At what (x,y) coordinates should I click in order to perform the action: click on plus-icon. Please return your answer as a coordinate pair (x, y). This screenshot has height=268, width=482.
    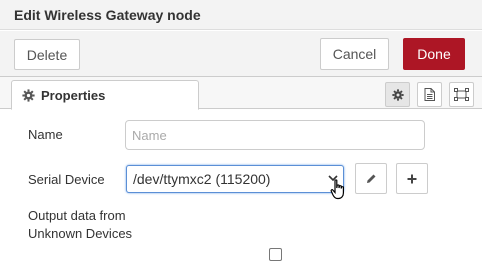
    Looking at the image, I should click on (412, 178).